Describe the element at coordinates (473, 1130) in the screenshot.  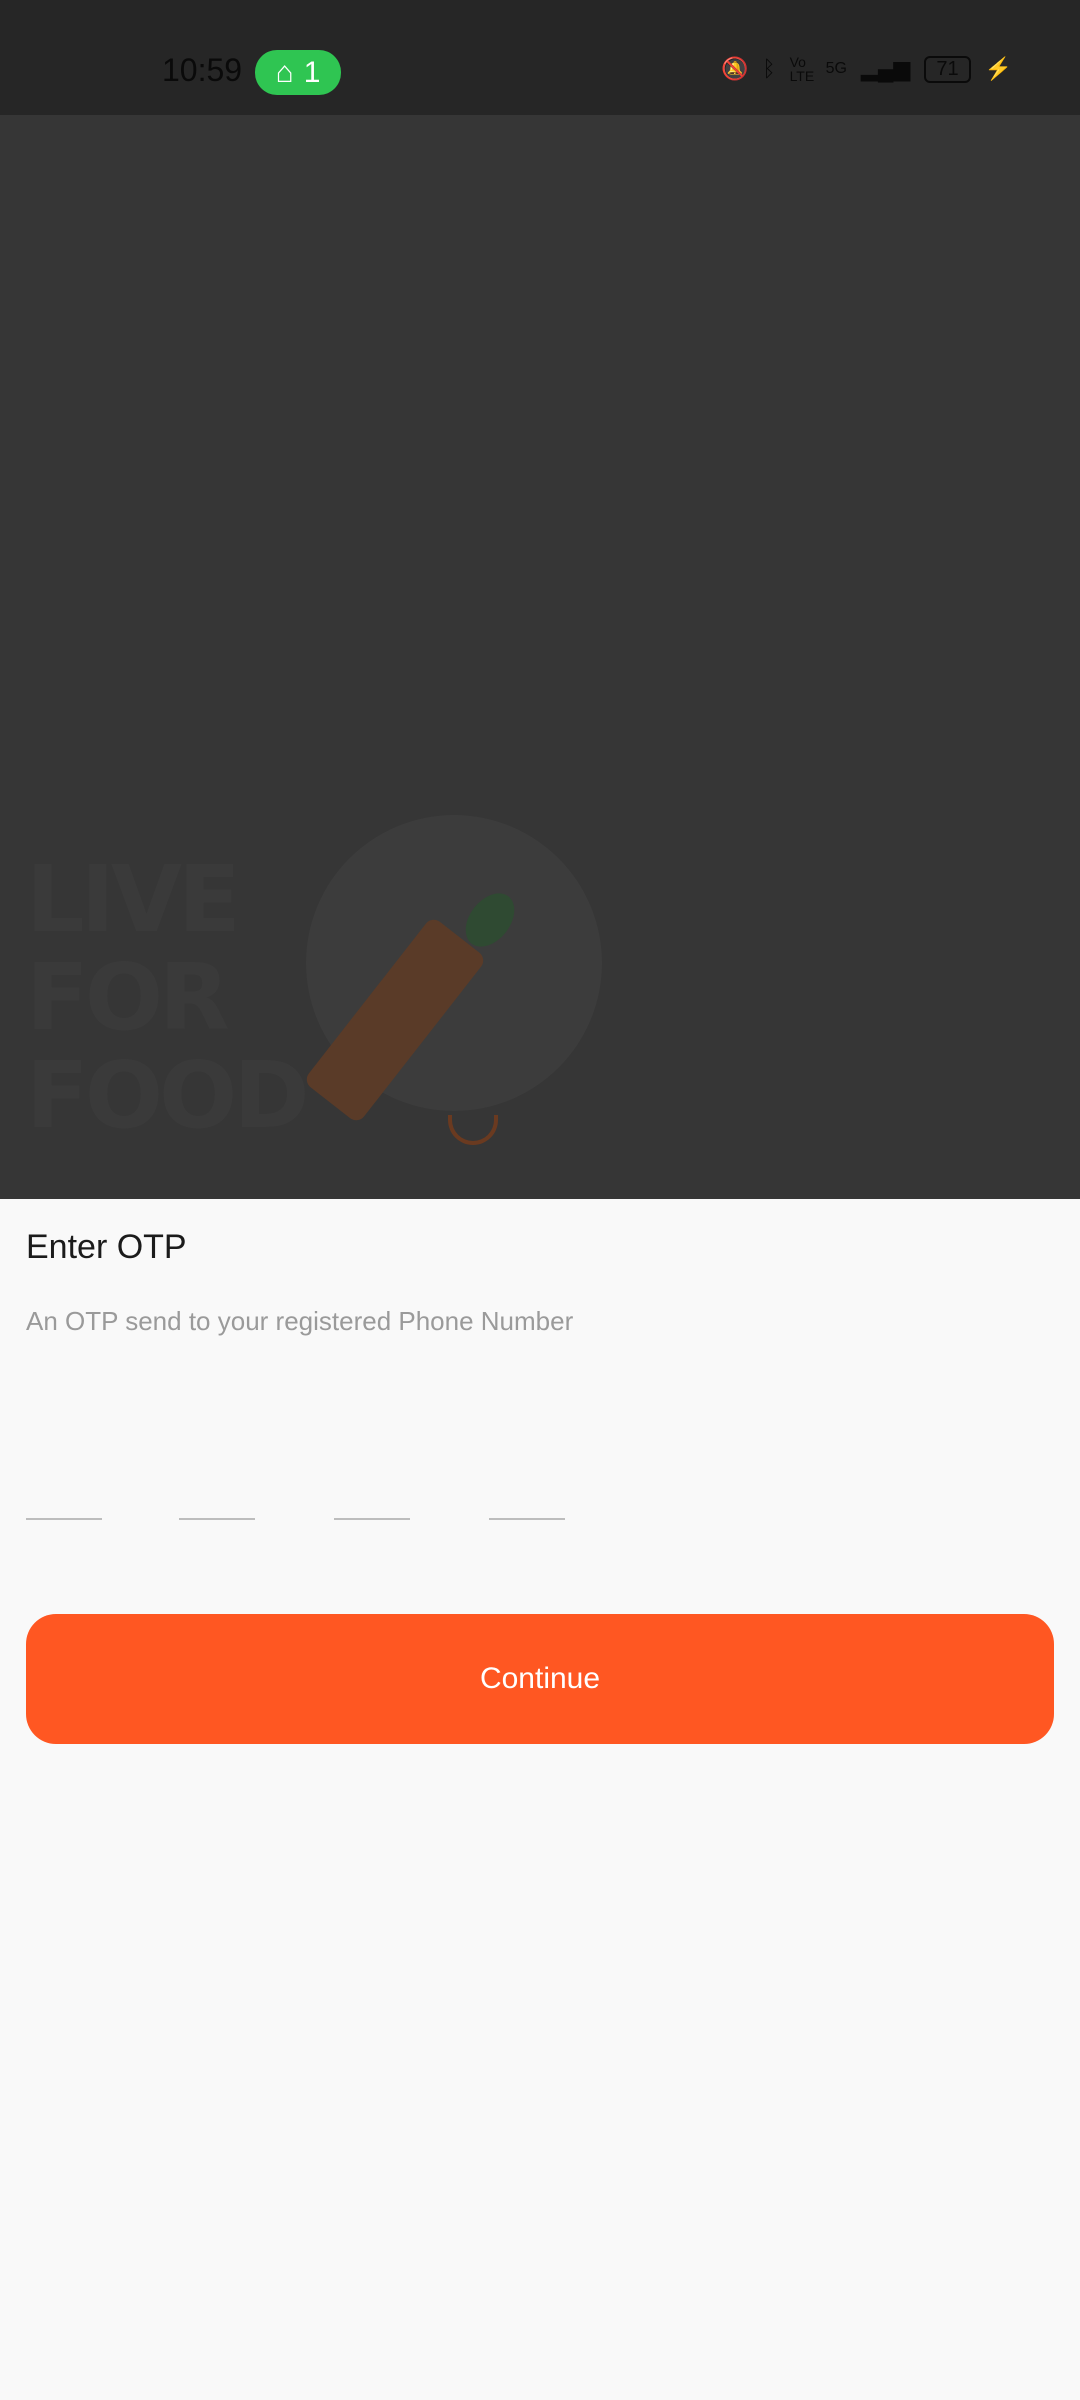
I see `smile-illustration` at that location.